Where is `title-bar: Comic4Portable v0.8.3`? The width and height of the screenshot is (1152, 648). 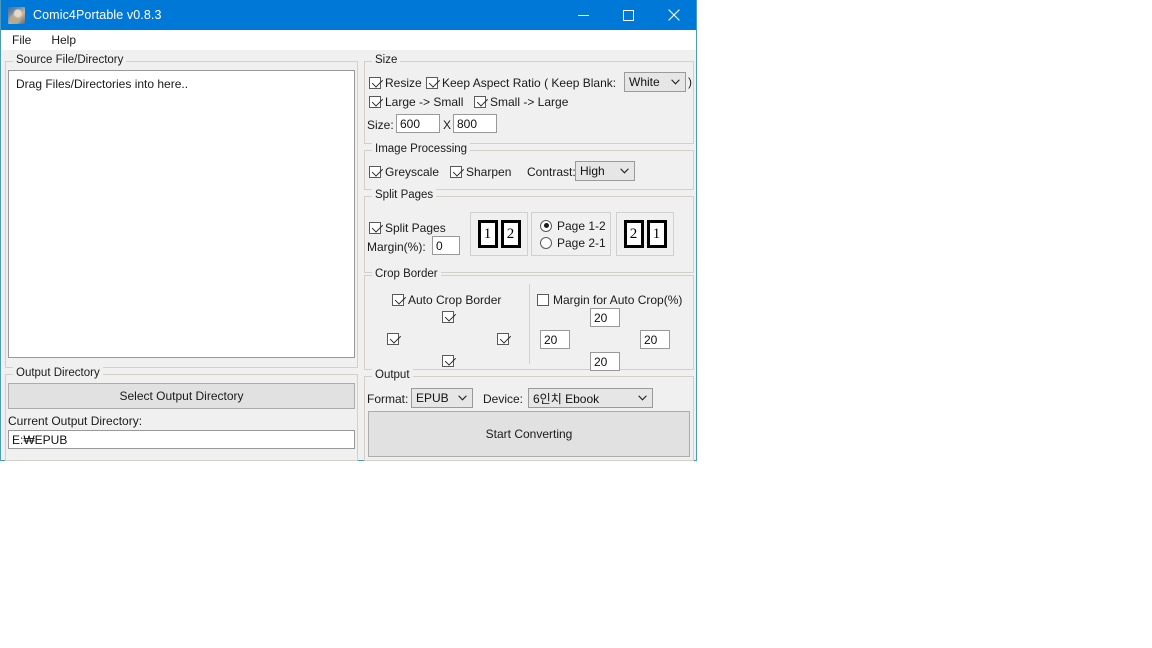 title-bar: Comic4Portable v0.8.3 is located at coordinates (348, 15).